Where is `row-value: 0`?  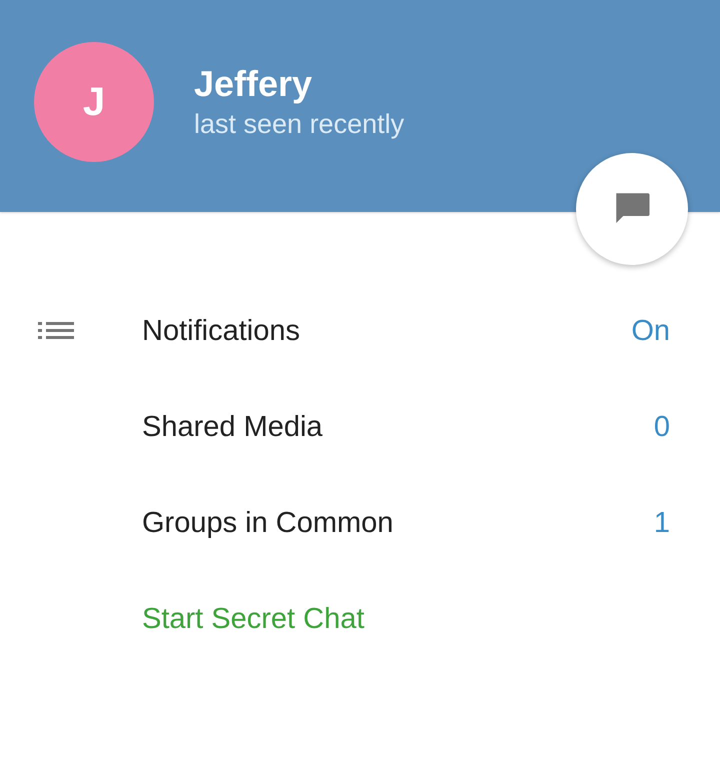 row-value: 0 is located at coordinates (662, 428).